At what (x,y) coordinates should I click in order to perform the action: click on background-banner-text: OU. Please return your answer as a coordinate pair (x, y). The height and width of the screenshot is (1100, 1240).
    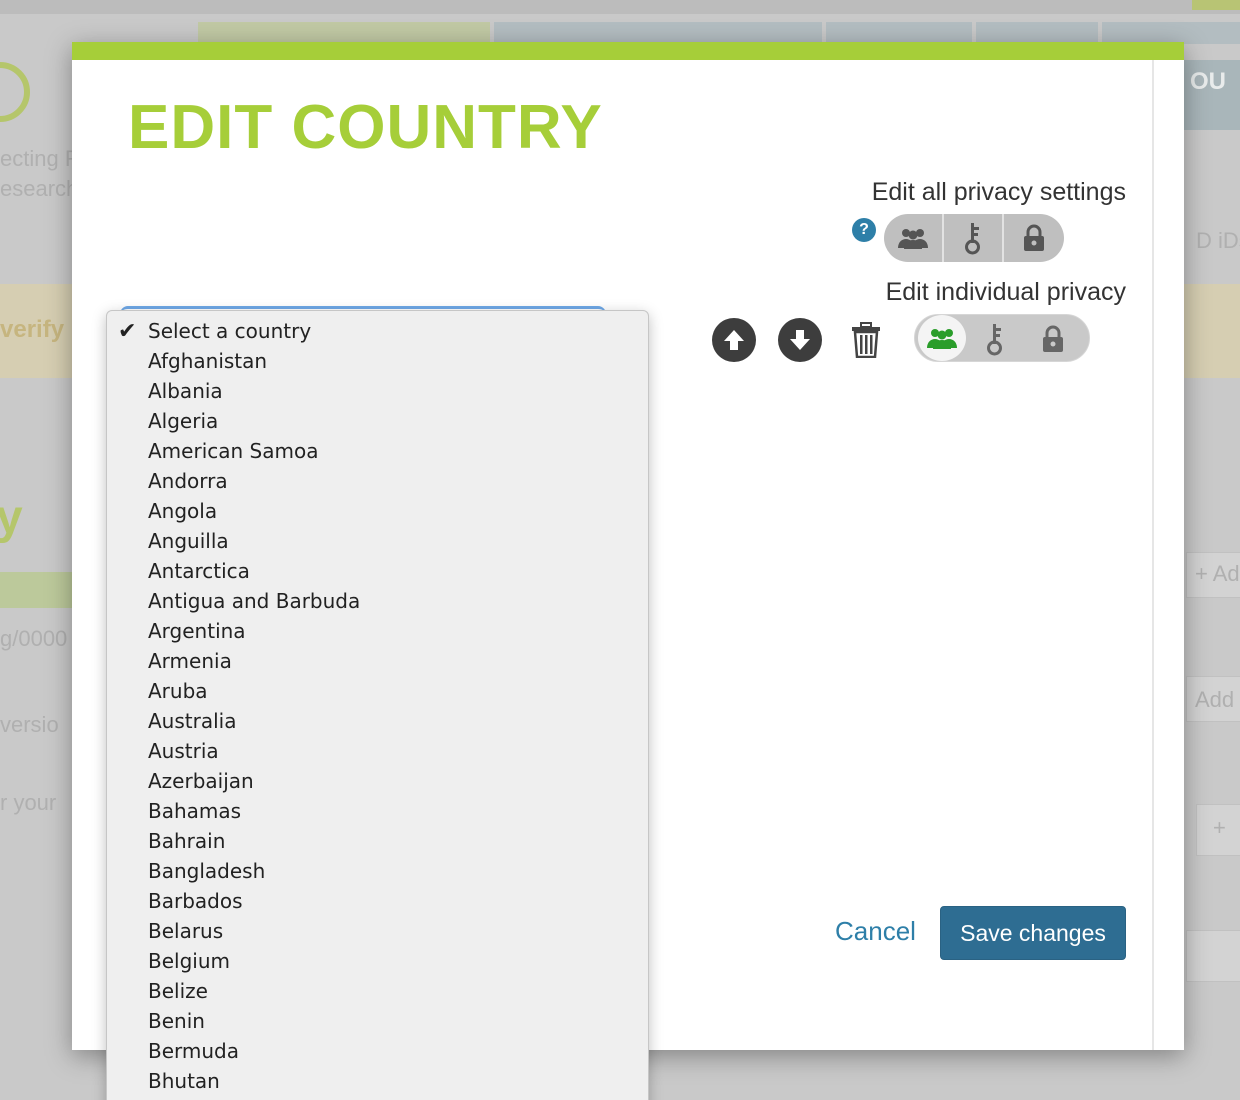
    Looking at the image, I should click on (1208, 81).